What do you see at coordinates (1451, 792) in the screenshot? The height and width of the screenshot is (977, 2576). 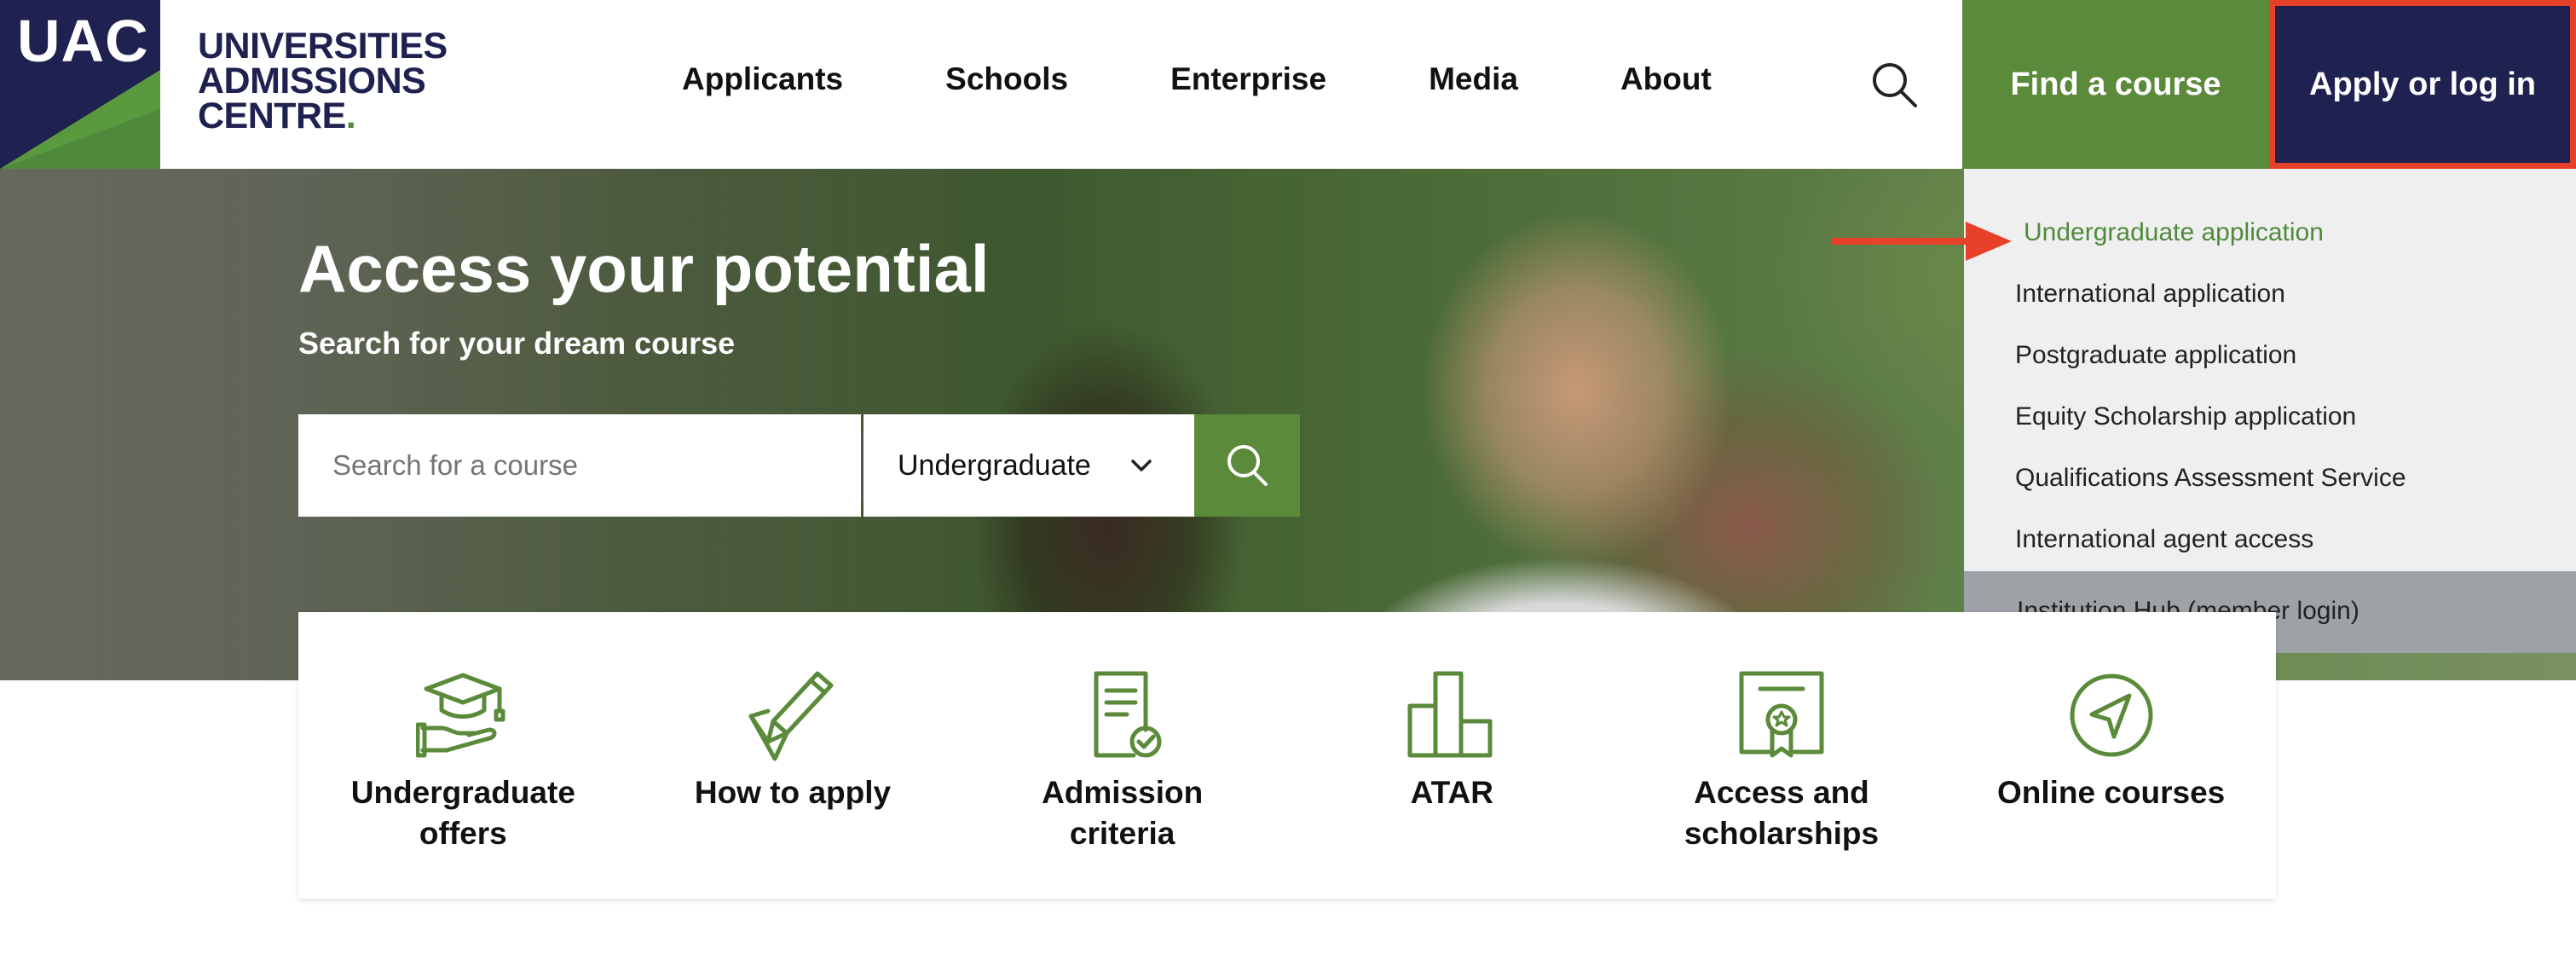 I see `quick-link-label: ATAR` at bounding box center [1451, 792].